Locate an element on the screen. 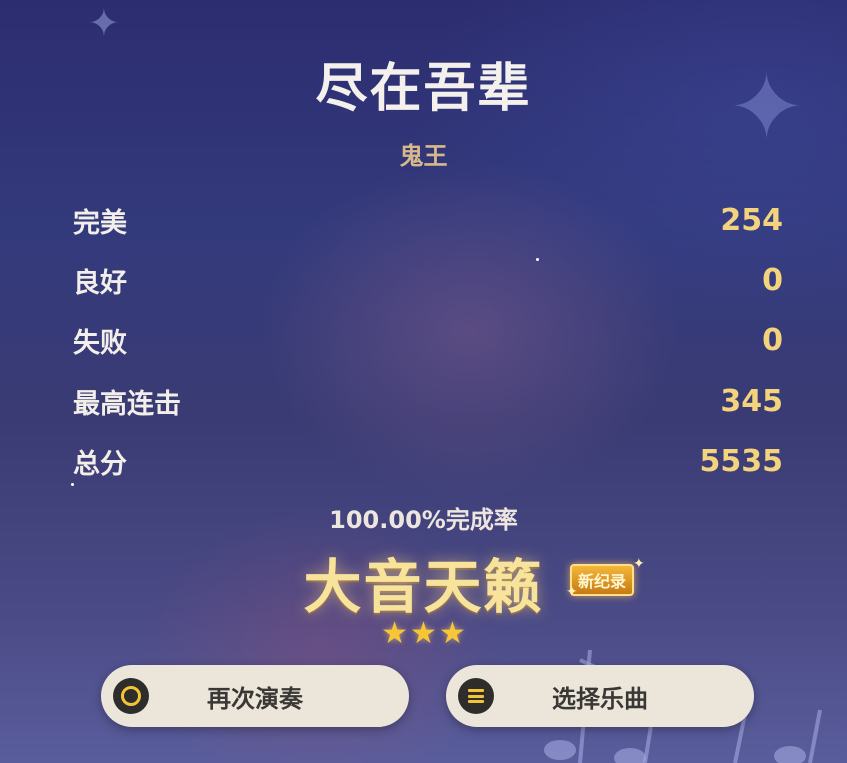 This screenshot has height=763, width=847. sparkle-star-icon: ✦ is located at coordinates (104, 23).